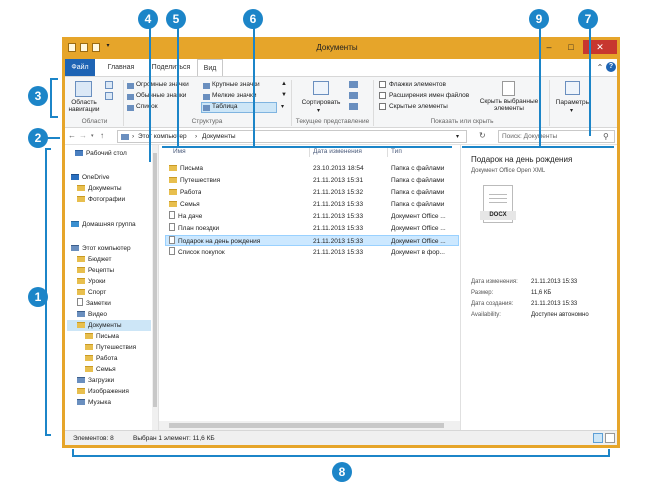 Image resolution: width=659 pixels, height=493 pixels. I want to click on minimize-button: –, so click(549, 47).